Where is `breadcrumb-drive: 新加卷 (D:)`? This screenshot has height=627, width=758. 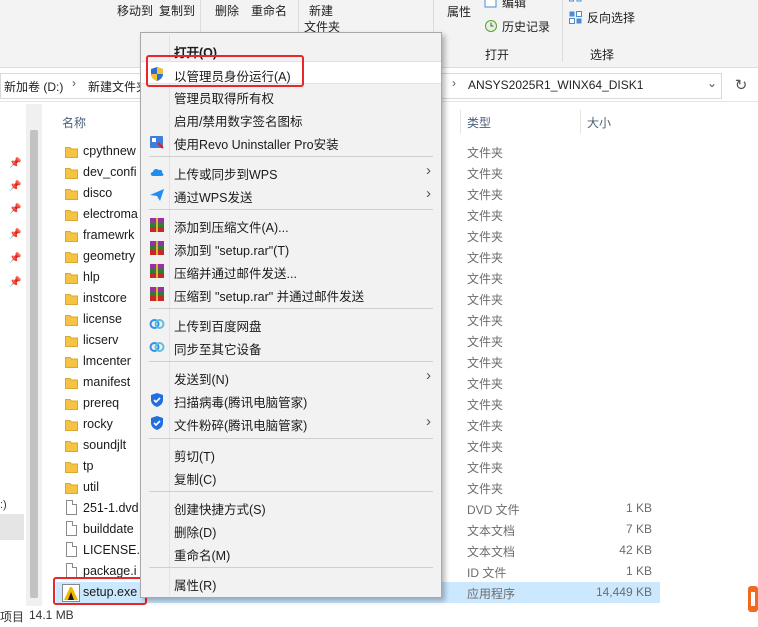 breadcrumb-drive: 新加卷 (D:) is located at coordinates (33, 86).